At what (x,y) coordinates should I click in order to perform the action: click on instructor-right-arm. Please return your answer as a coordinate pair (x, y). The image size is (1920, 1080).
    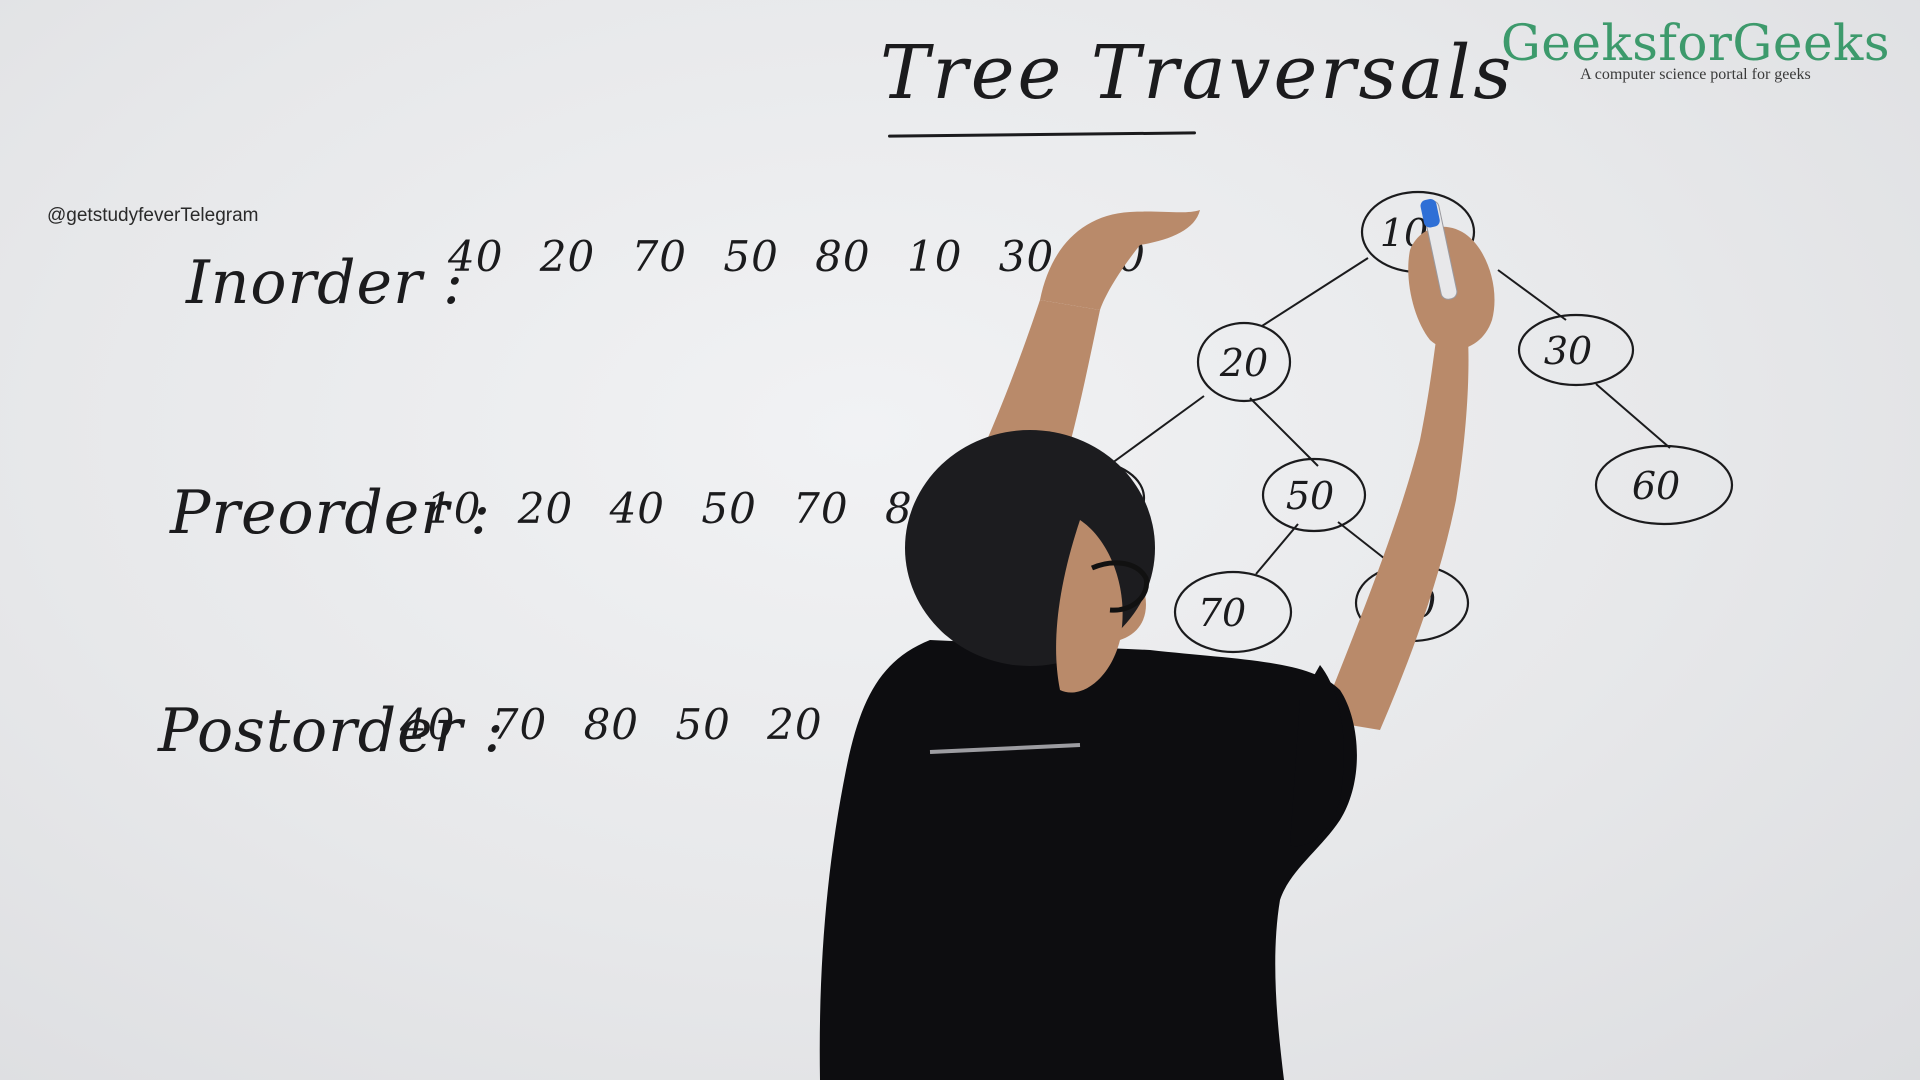
    Looking at the image, I should click on (1394, 534).